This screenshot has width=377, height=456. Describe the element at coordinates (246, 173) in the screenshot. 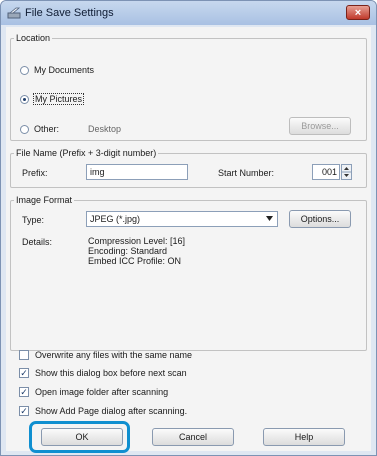

I see `start-number-label: Start Number:` at that location.